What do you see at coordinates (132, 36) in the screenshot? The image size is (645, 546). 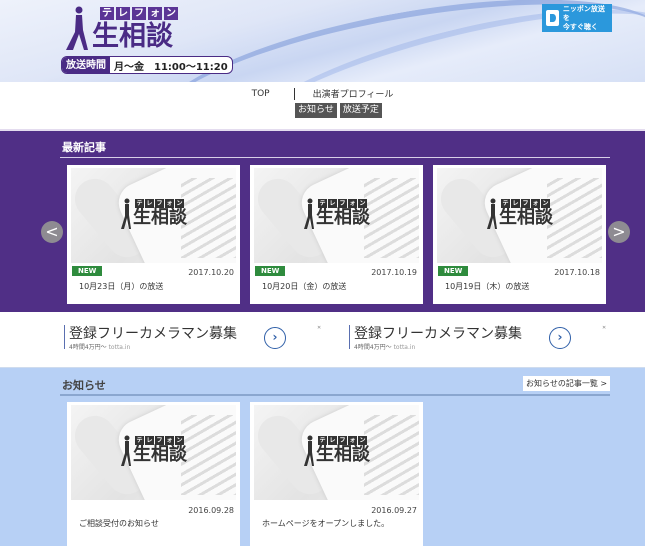 I see `logo-kanji: 生相談` at bounding box center [132, 36].